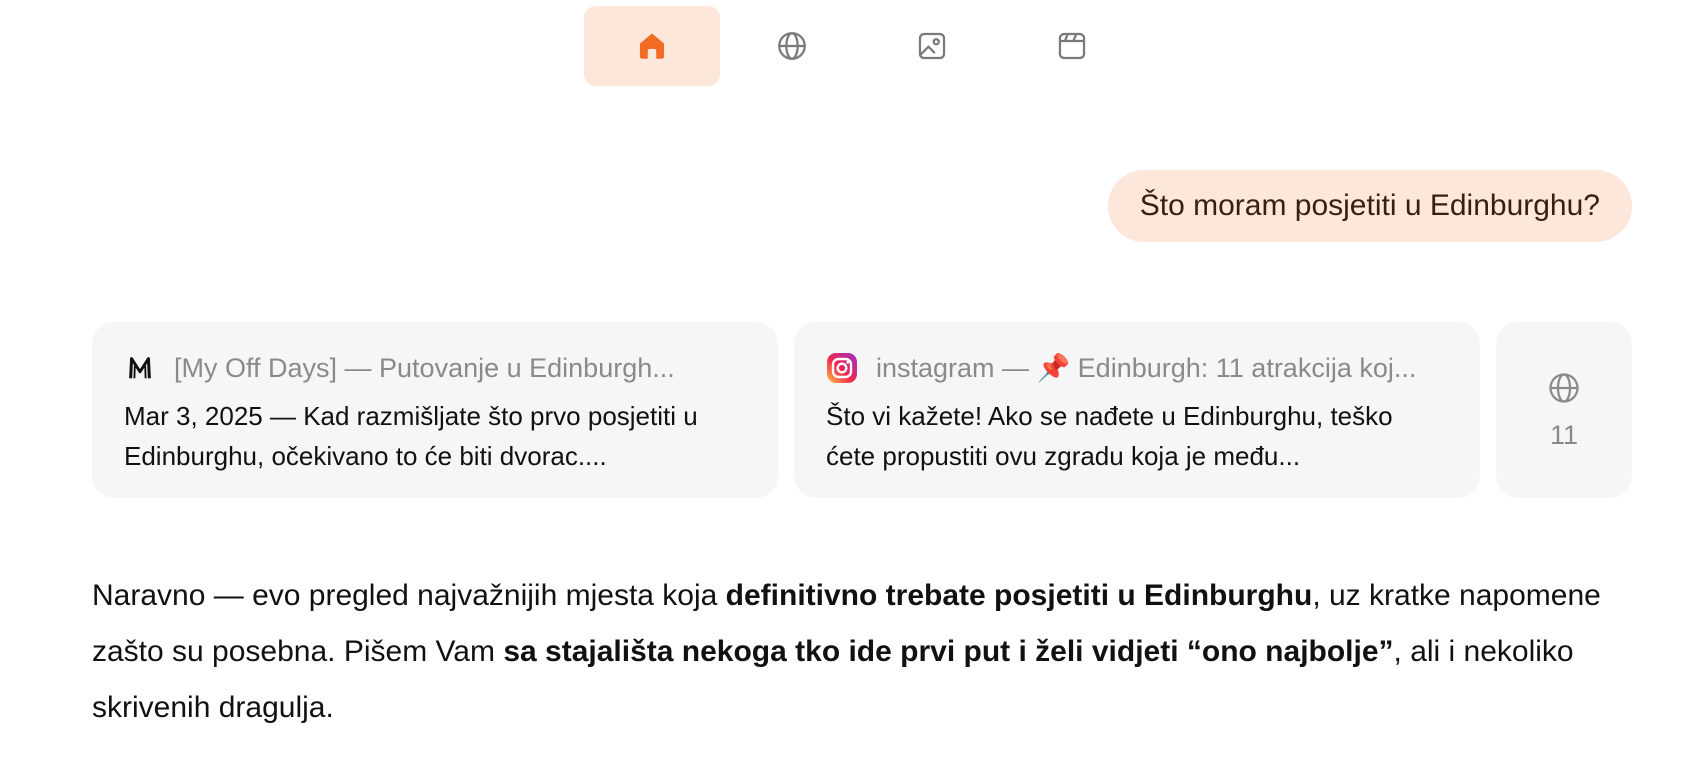 The width and height of the screenshot is (1694, 762). I want to click on tab-web, so click(792, 46).